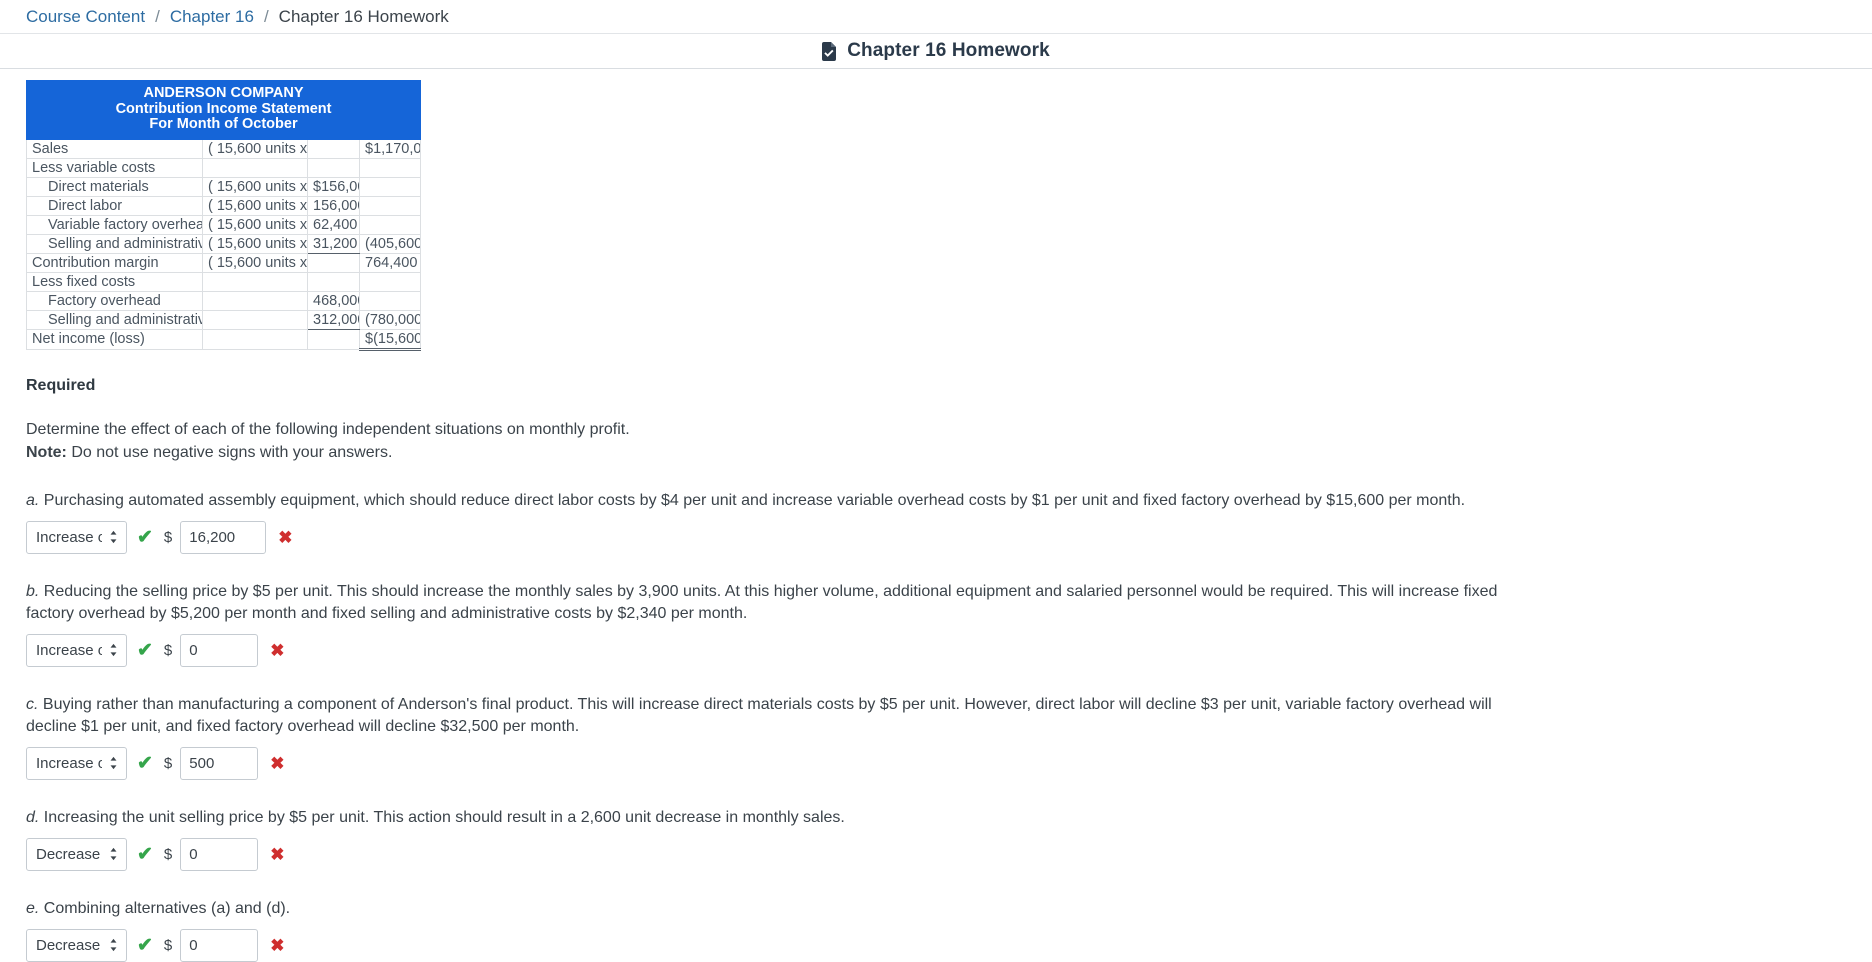 The width and height of the screenshot is (1872, 962). What do you see at coordinates (168, 650) in the screenshot?
I see `answer-b-currency-symbol: $` at bounding box center [168, 650].